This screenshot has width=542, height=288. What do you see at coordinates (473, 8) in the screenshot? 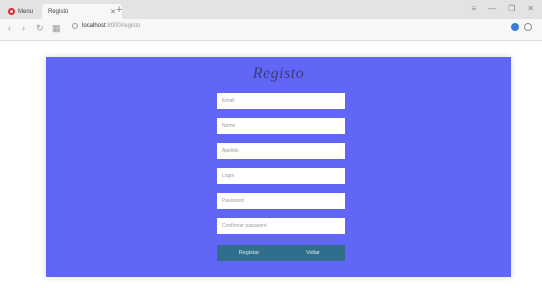
I see `easy-setup-icon: ≡` at bounding box center [473, 8].